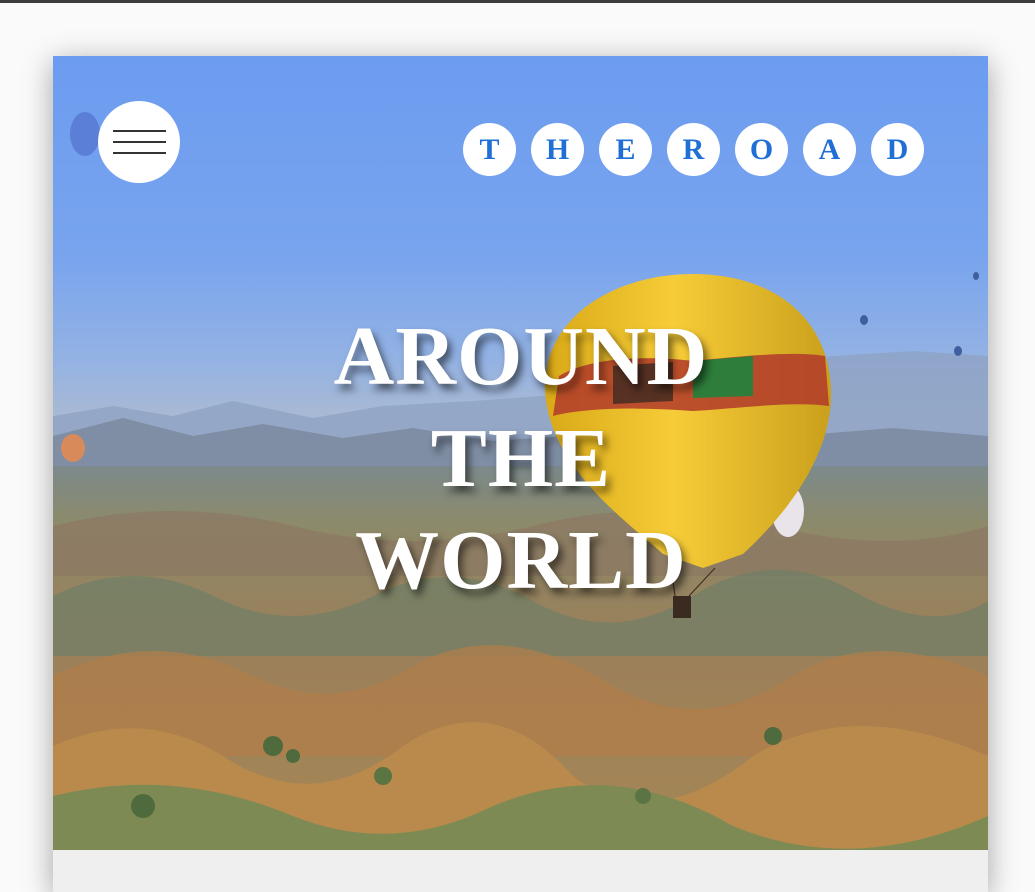 The height and width of the screenshot is (892, 1035). I want to click on headline-line: WORLD, so click(521, 560).